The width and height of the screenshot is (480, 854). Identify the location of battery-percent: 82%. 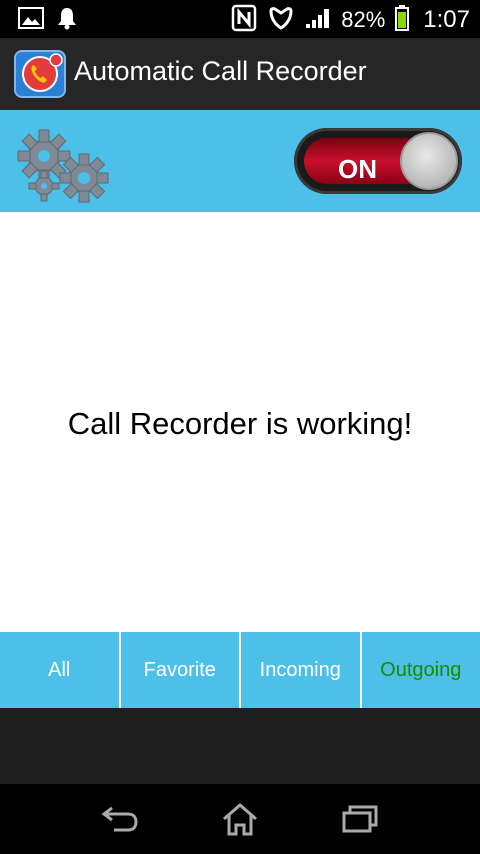
(363, 19).